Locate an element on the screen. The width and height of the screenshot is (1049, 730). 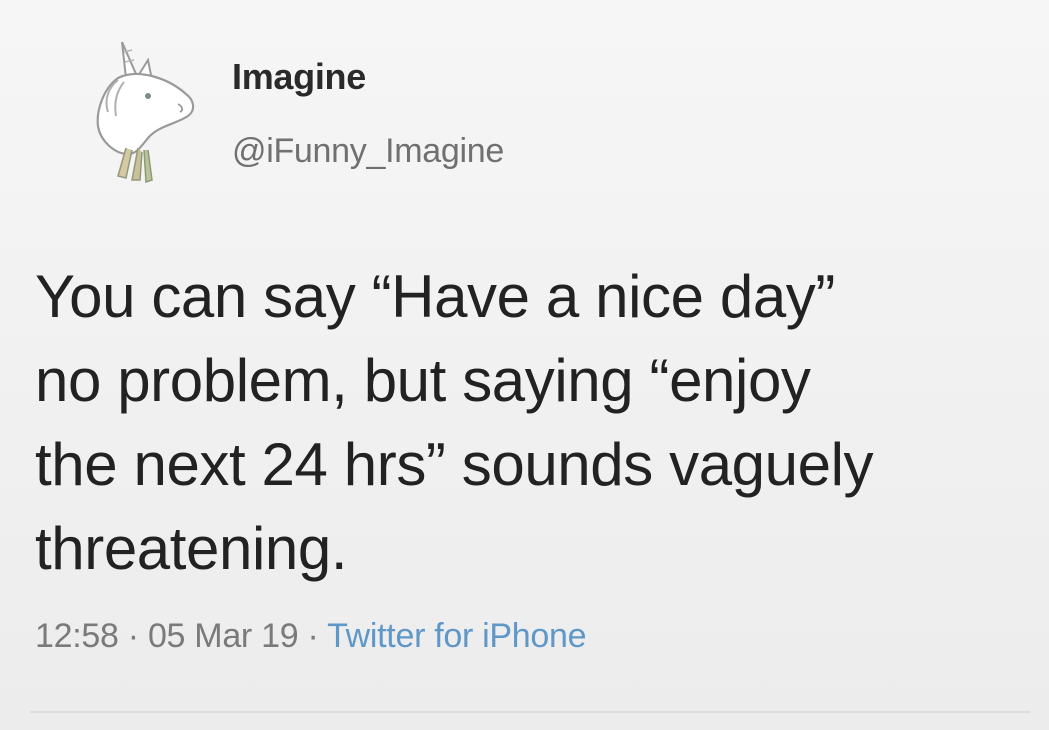
tweet-meta: 12:58 · 05 Mar 19 · Twitter for iPhone is located at coordinates (311, 636).